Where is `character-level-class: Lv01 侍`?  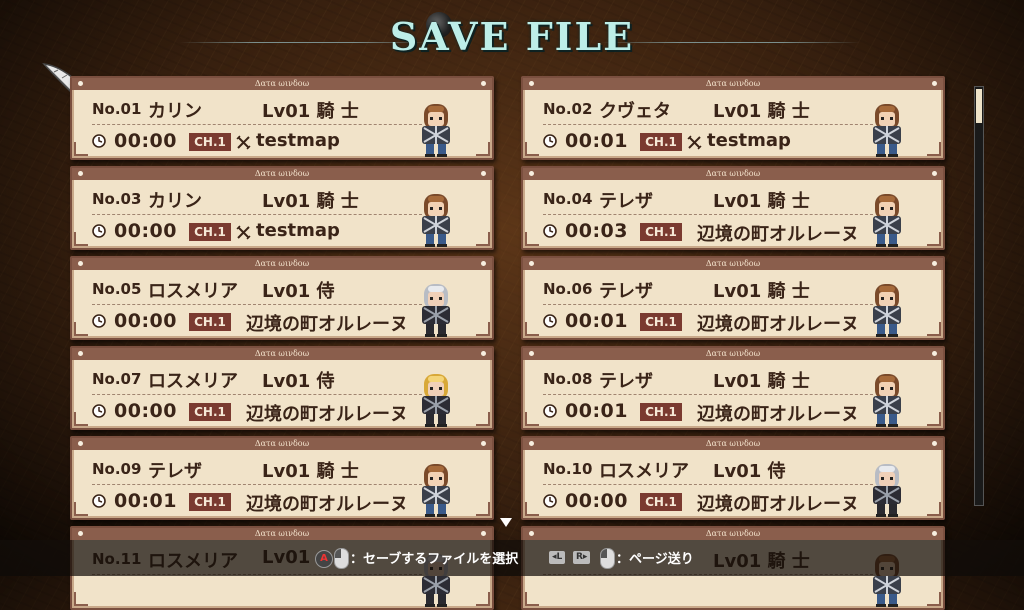
character-level-class: Lv01 侍 is located at coordinates (298, 381).